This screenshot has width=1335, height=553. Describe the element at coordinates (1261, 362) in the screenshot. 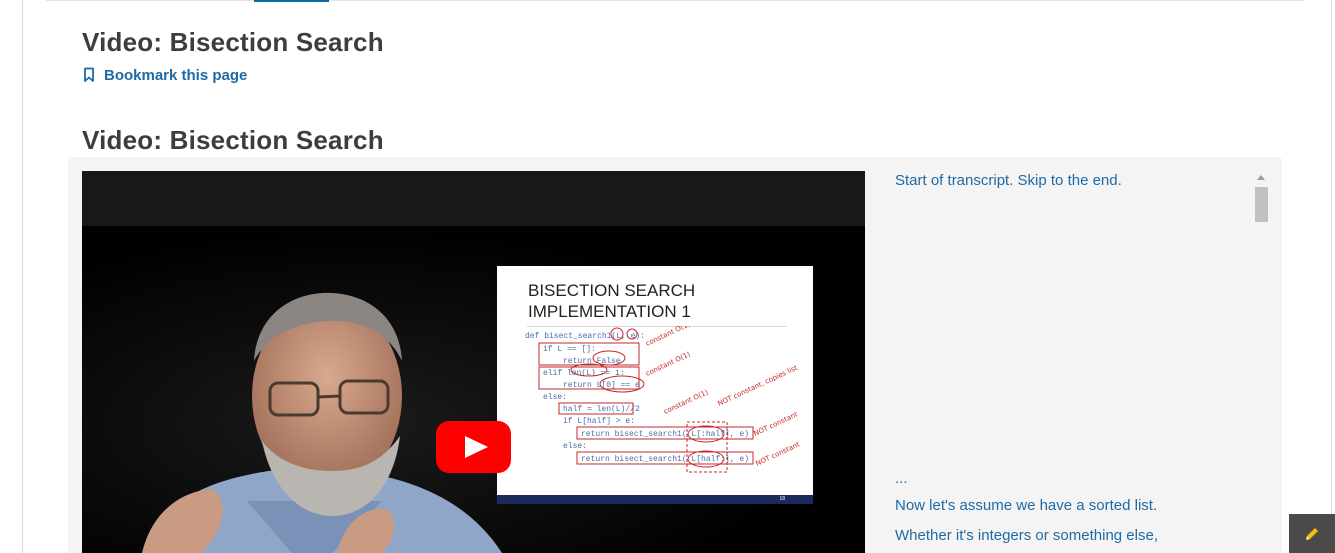

I see `transcript-scrollbar` at that location.